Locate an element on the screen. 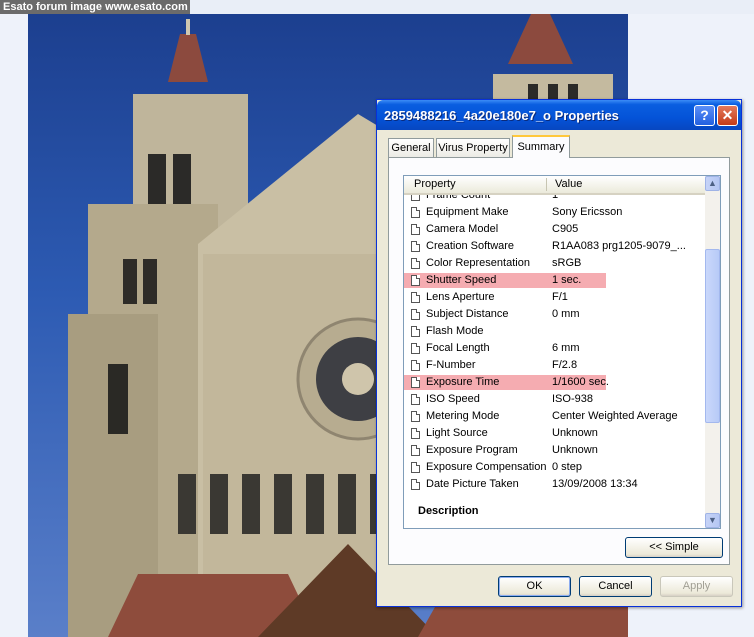  scroll-thumb is located at coordinates (712, 336).